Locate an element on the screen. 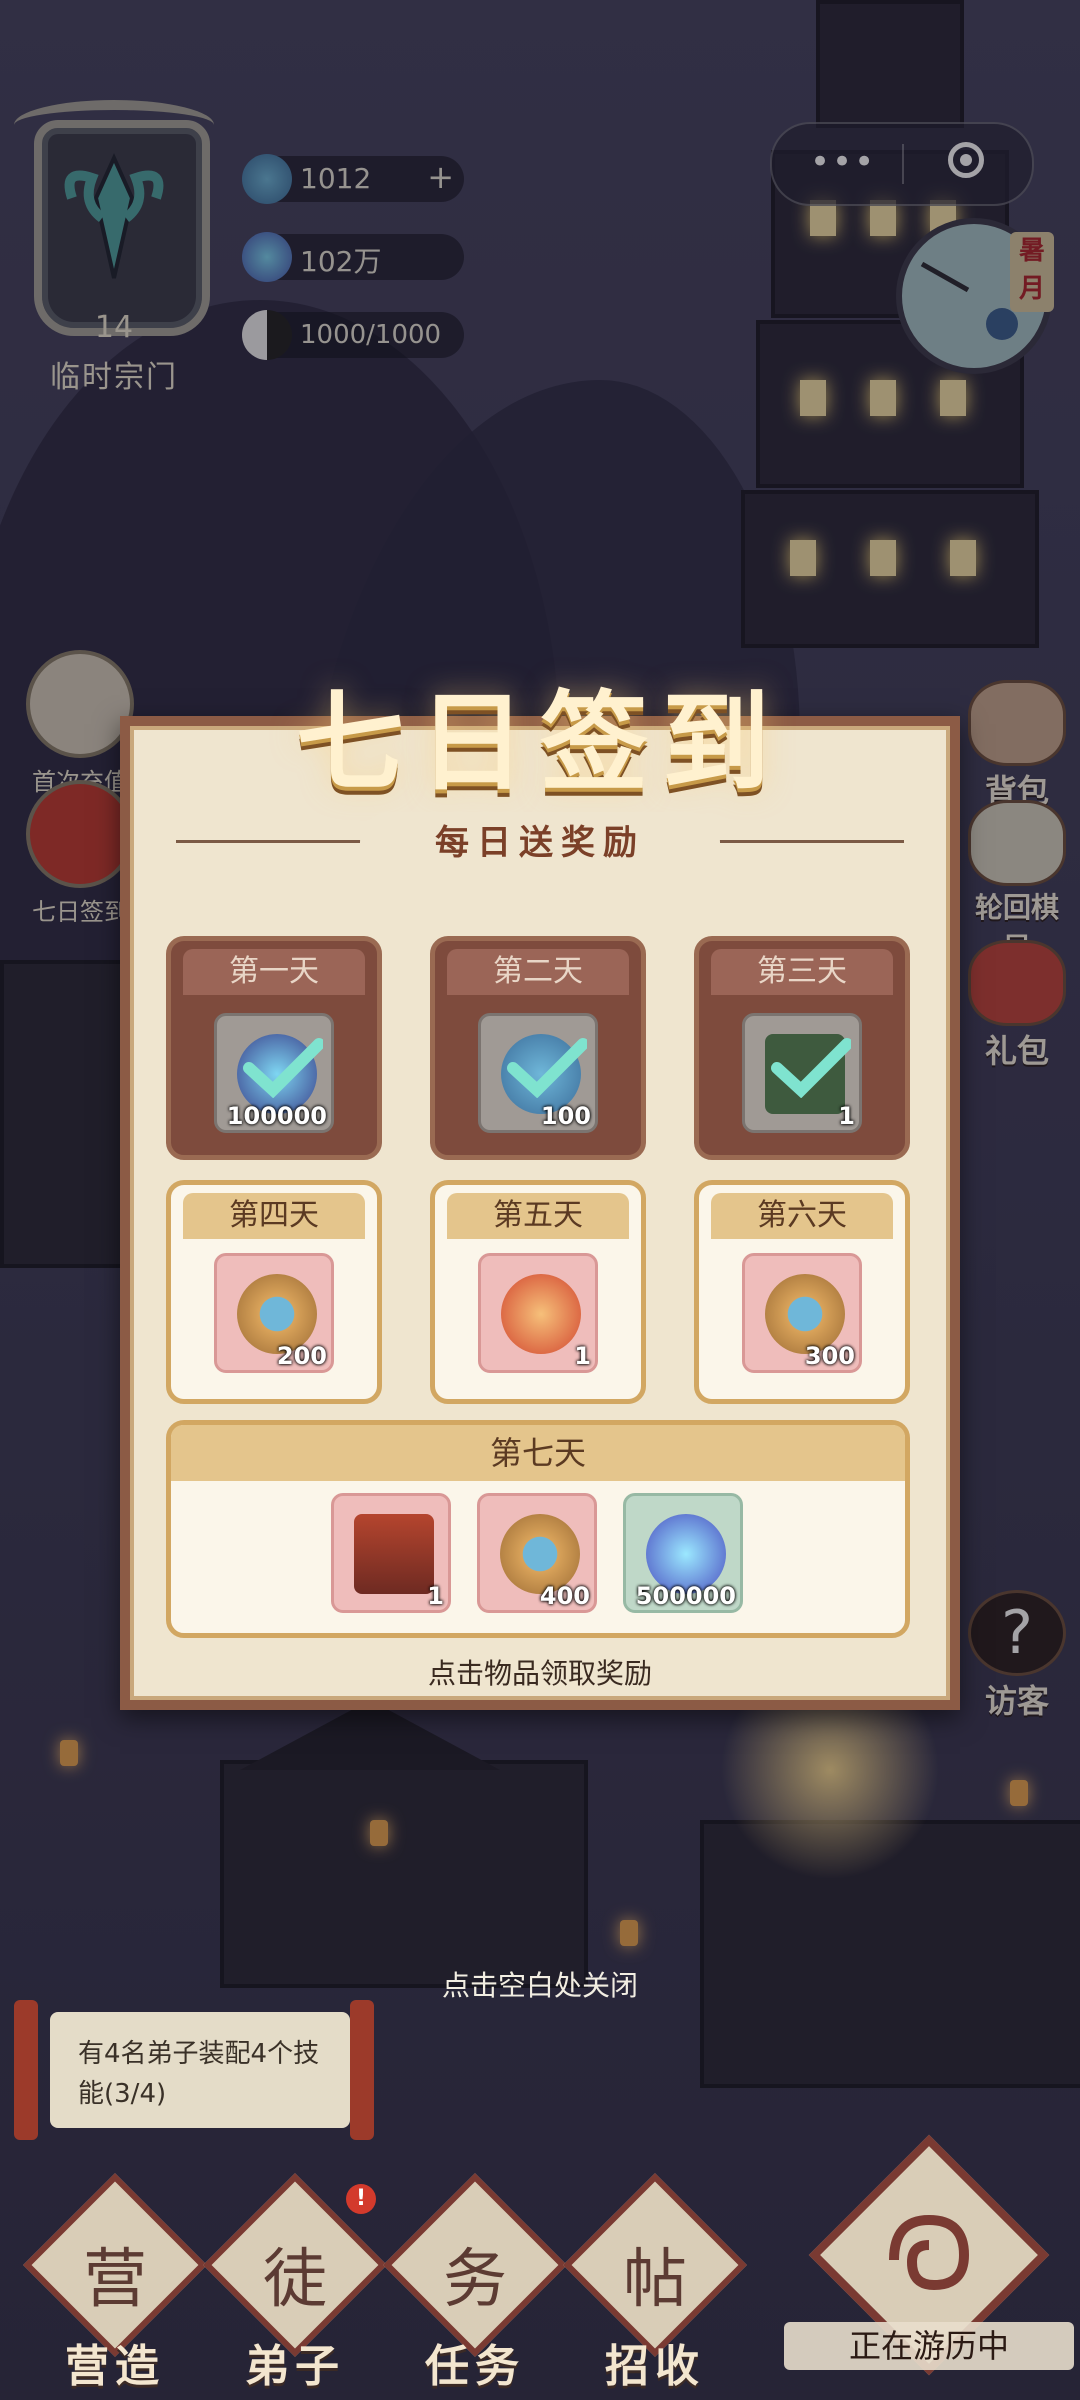 Image resolution: width=1080 pixels, height=2400 pixels. day-card-5: 第五天 1 is located at coordinates (538, 1292).